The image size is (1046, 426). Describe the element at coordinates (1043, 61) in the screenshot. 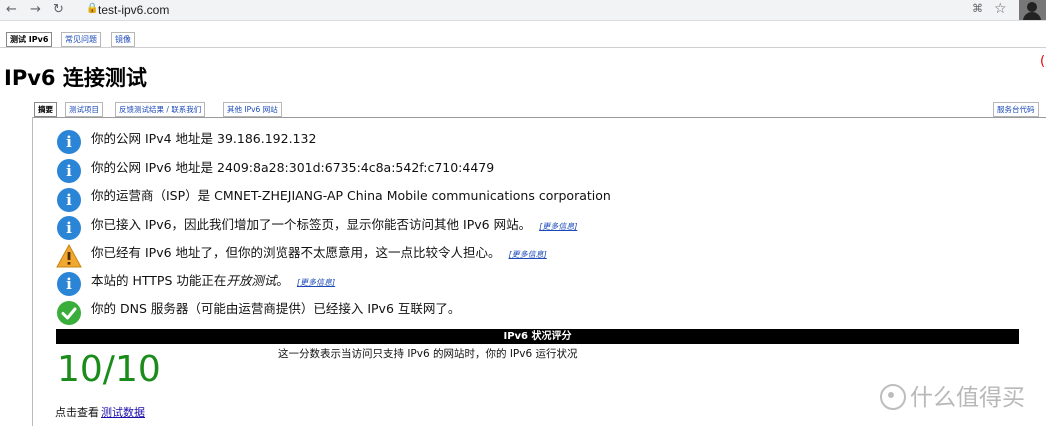

I see `edge-mark: (` at that location.